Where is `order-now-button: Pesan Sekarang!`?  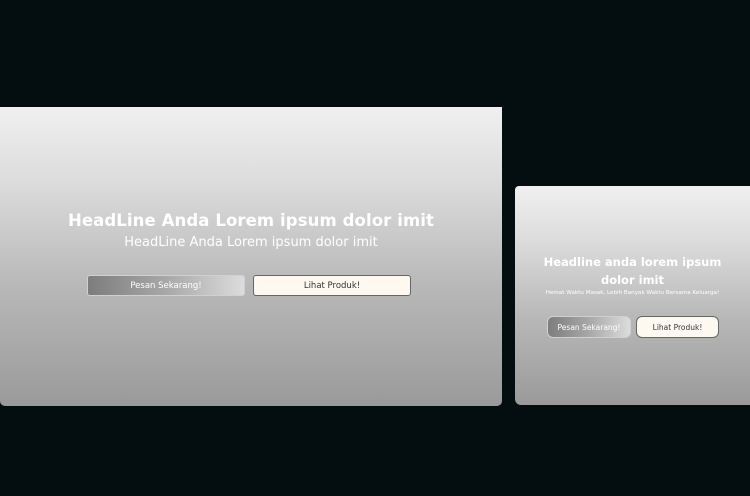
order-now-button: Pesan Sekarang! is located at coordinates (166, 285).